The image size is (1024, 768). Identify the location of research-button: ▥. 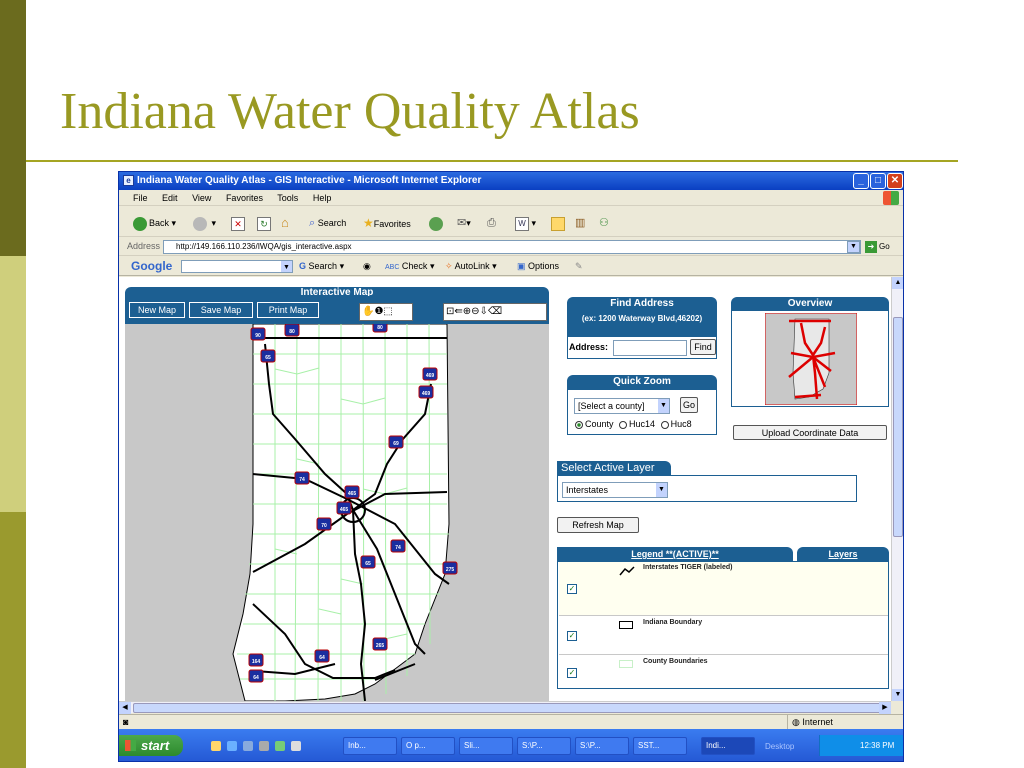
(580, 223).